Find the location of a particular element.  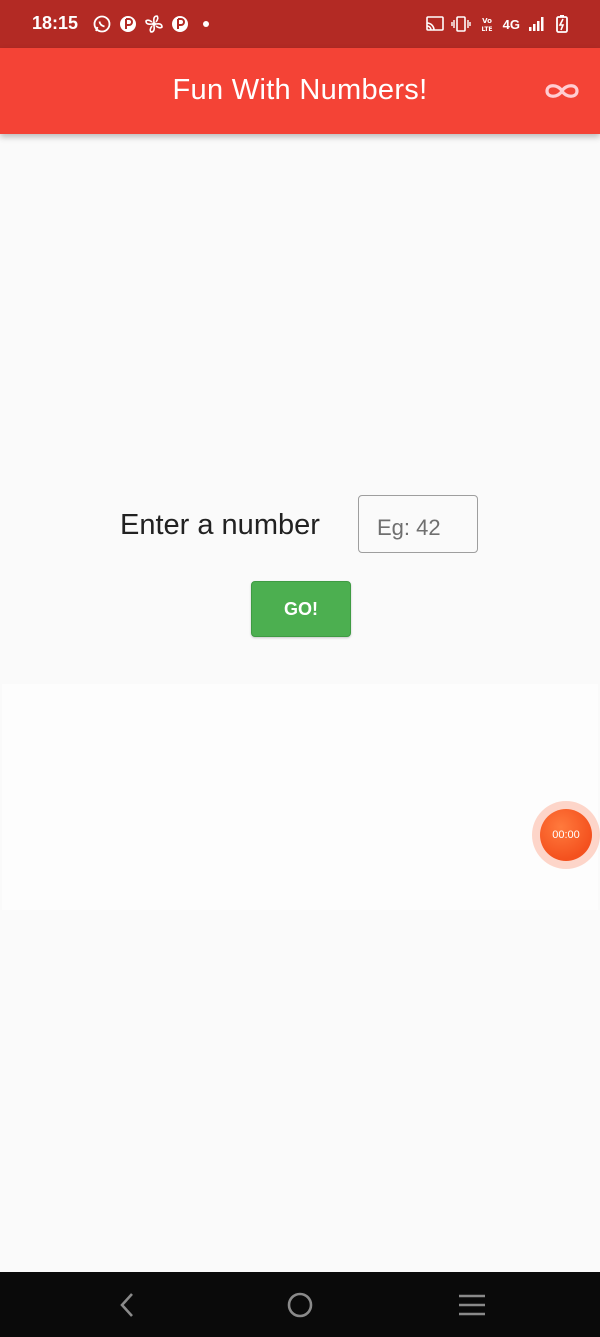

app-title: Fun With Numbers! is located at coordinates (300, 90).